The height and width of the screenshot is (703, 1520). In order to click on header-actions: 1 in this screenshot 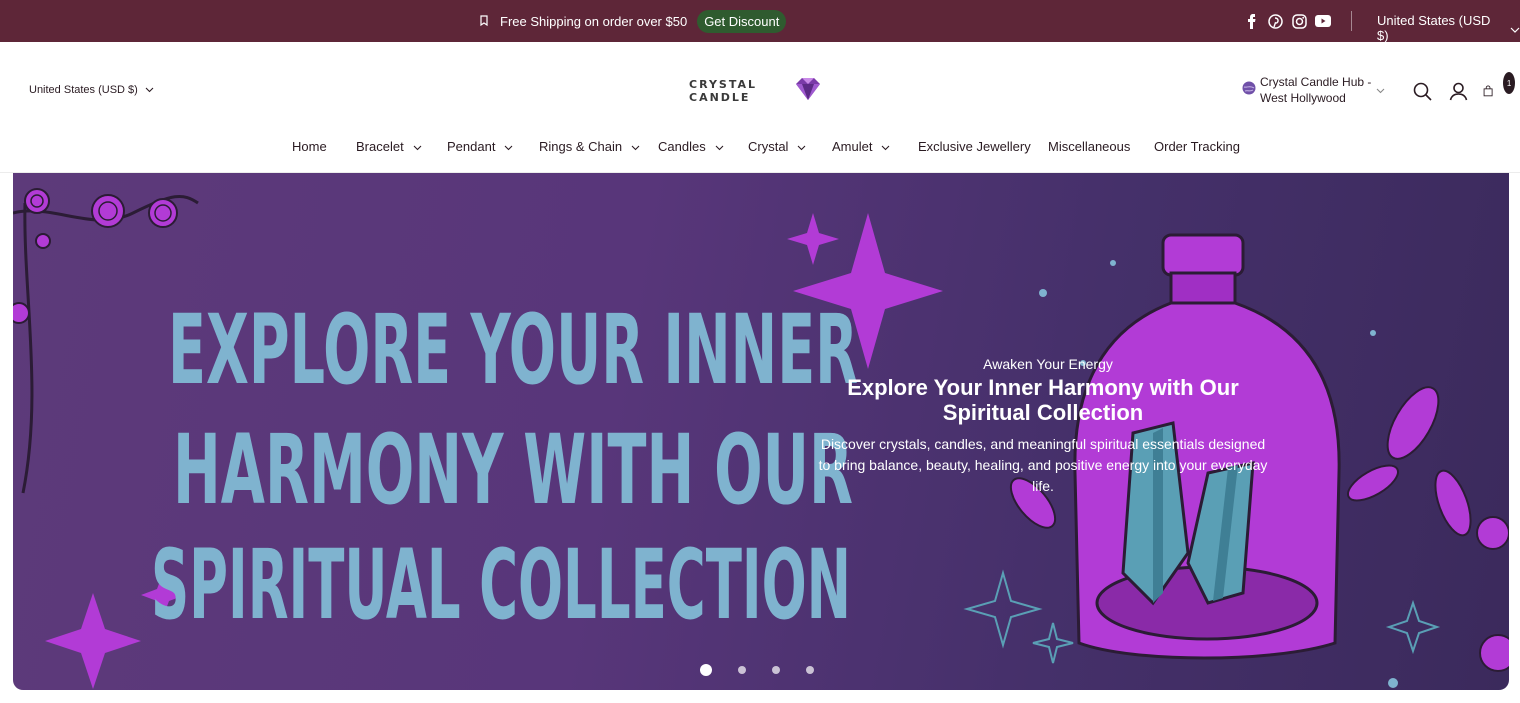, I will do `click(1463, 87)`.